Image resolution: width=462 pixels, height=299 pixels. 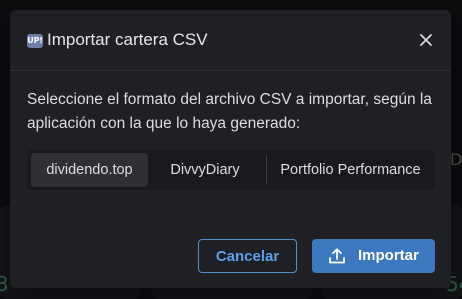 I want to click on app-logo-icon: UP!, so click(x=35, y=41).